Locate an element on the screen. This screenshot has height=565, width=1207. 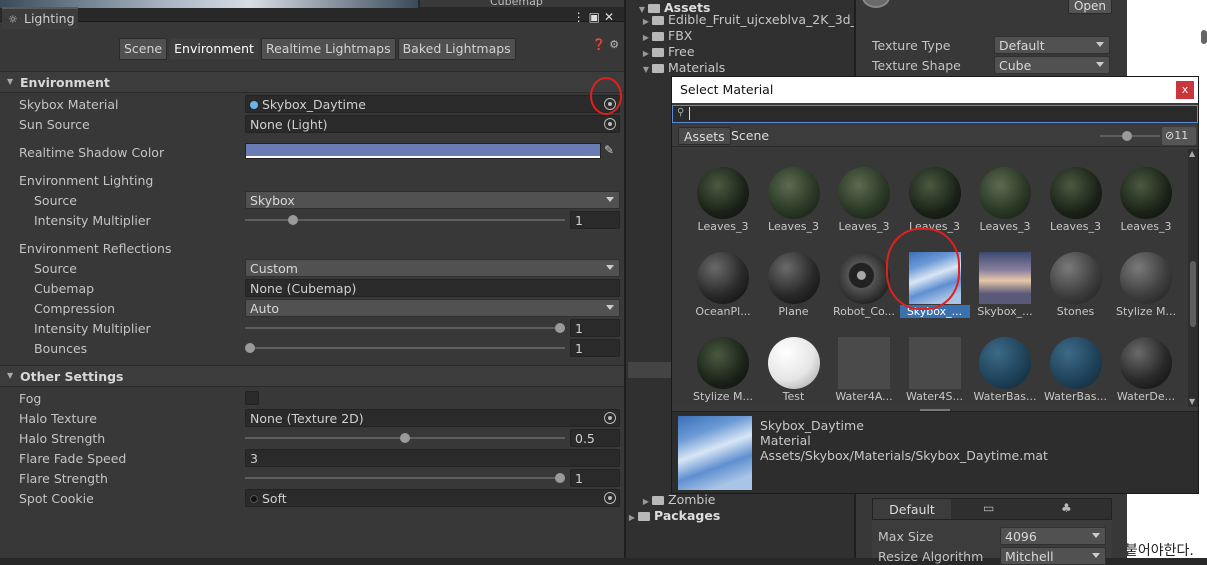
bounces-slider is located at coordinates (405, 348).